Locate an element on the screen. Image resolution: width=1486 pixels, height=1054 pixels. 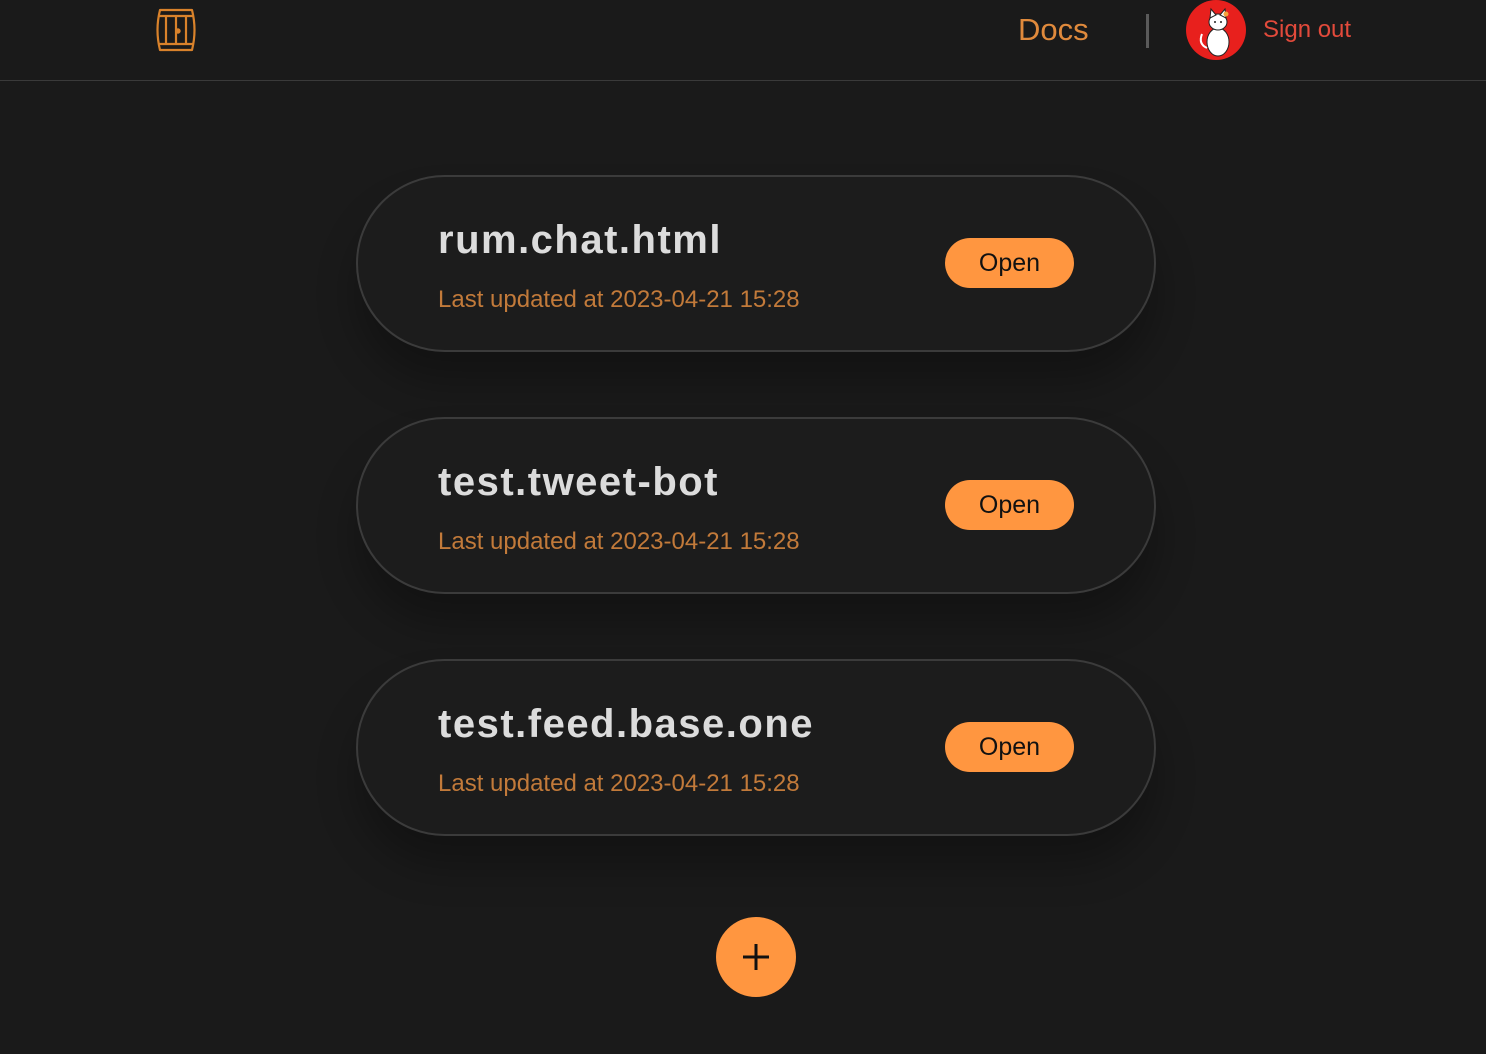
nav-divider is located at coordinates (1147, 31).